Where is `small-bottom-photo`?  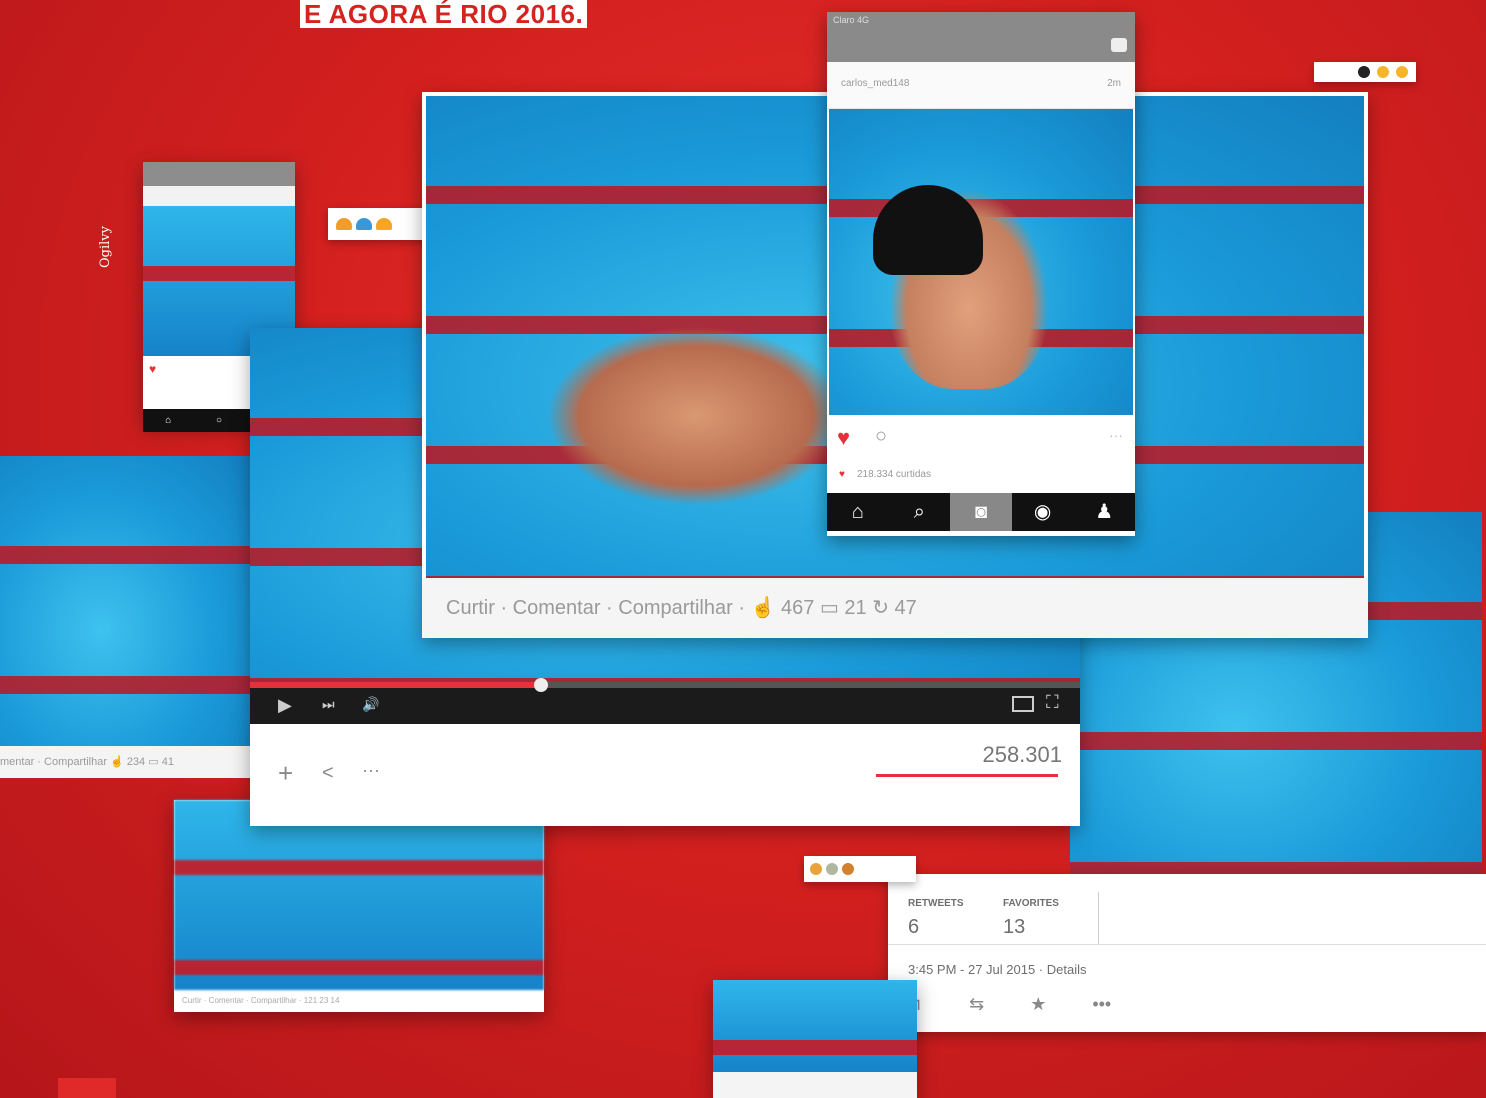
small-bottom-photo is located at coordinates (815, 1026).